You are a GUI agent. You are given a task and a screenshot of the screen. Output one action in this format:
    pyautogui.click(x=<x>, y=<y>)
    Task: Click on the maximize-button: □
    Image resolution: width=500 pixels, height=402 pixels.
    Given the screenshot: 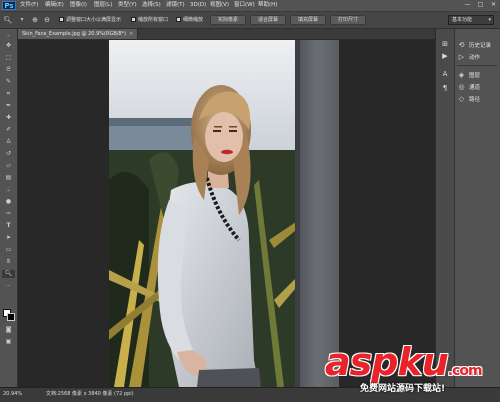 What is the action you would take?
    pyautogui.click(x=480, y=5)
    